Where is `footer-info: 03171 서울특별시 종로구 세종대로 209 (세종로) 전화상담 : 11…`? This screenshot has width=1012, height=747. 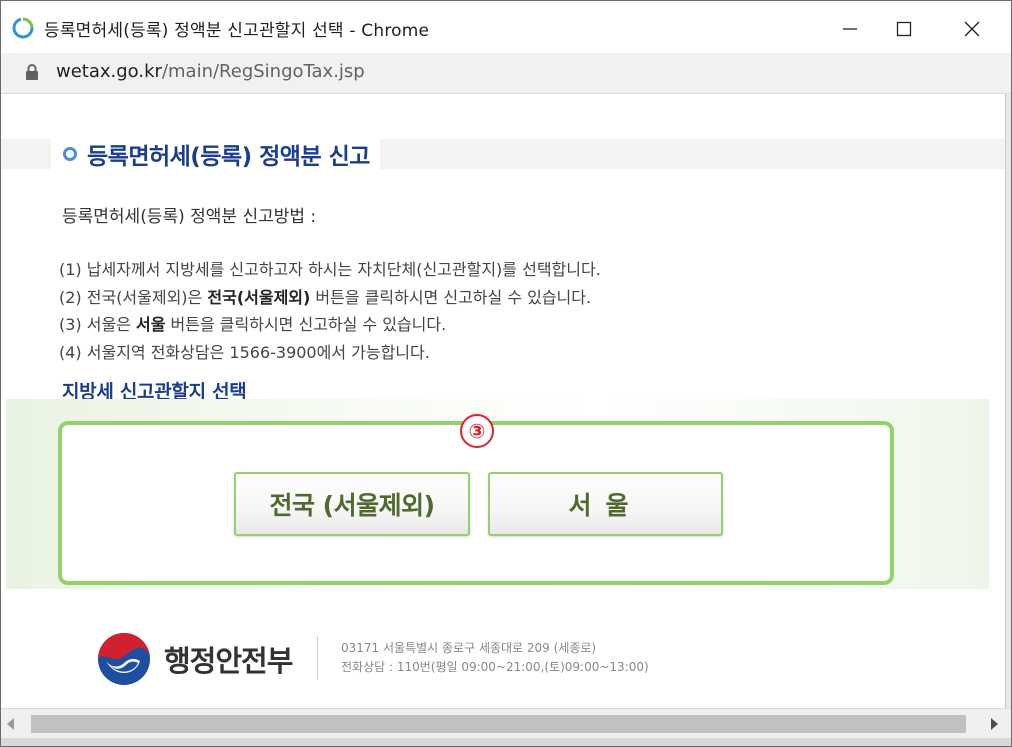
footer-info: 03171 서울특별시 종로구 세종대로 209 (세종로) 전화상담 : 11… is located at coordinates (495, 658).